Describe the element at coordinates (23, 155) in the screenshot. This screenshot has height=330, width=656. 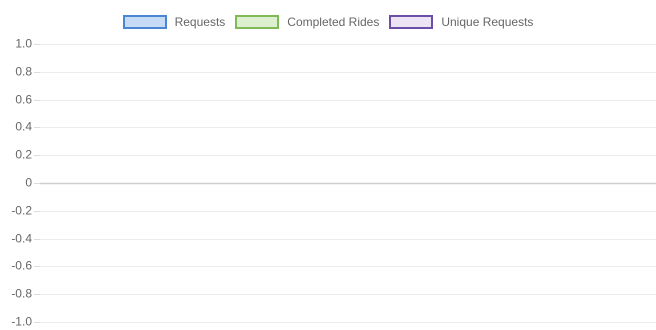
I see `y-tick-label: 0.2` at that location.